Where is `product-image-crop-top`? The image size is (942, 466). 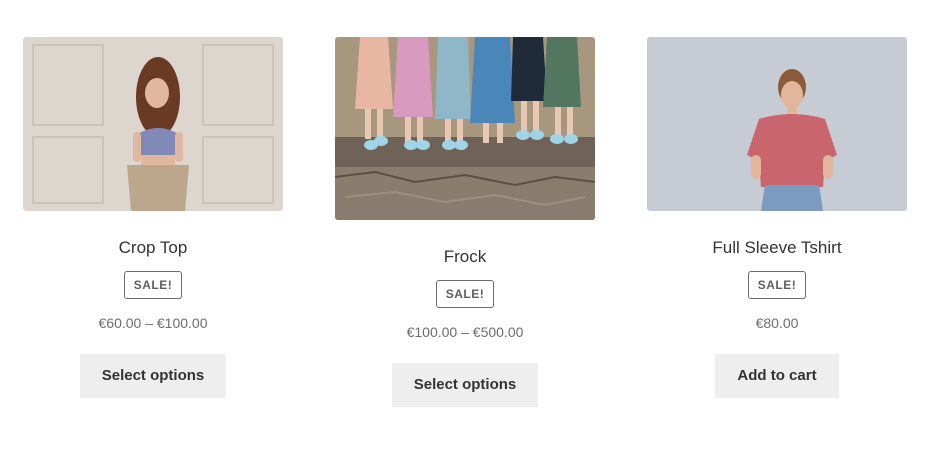 product-image-crop-top is located at coordinates (153, 124).